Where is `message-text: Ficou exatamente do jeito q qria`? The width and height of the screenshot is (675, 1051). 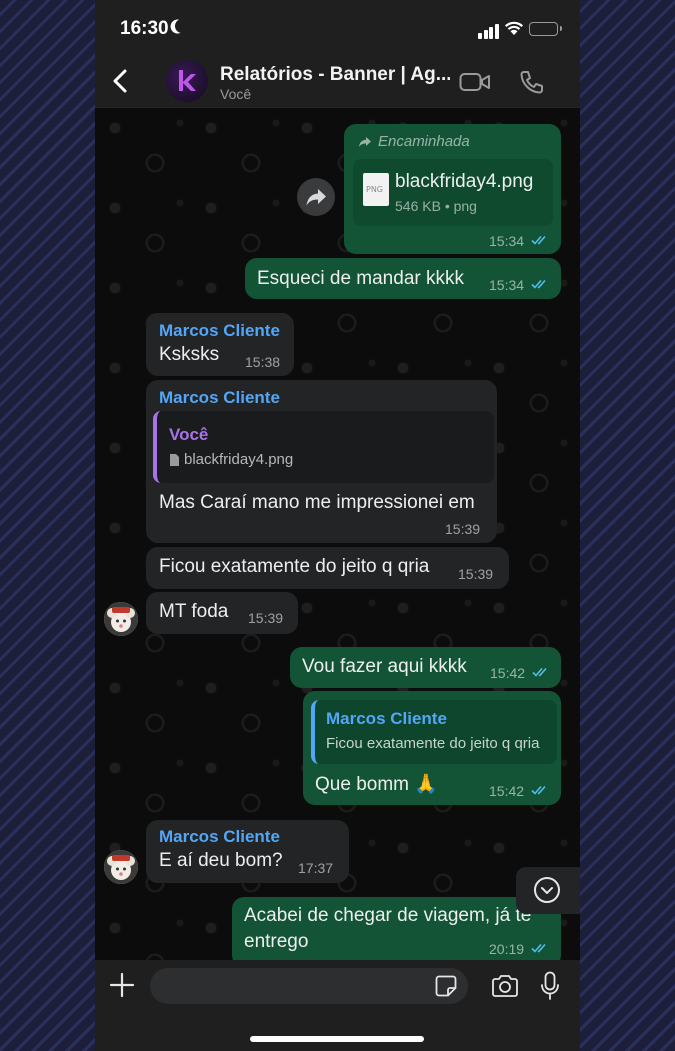 message-text: Ficou exatamente do jeito q qria is located at coordinates (294, 566).